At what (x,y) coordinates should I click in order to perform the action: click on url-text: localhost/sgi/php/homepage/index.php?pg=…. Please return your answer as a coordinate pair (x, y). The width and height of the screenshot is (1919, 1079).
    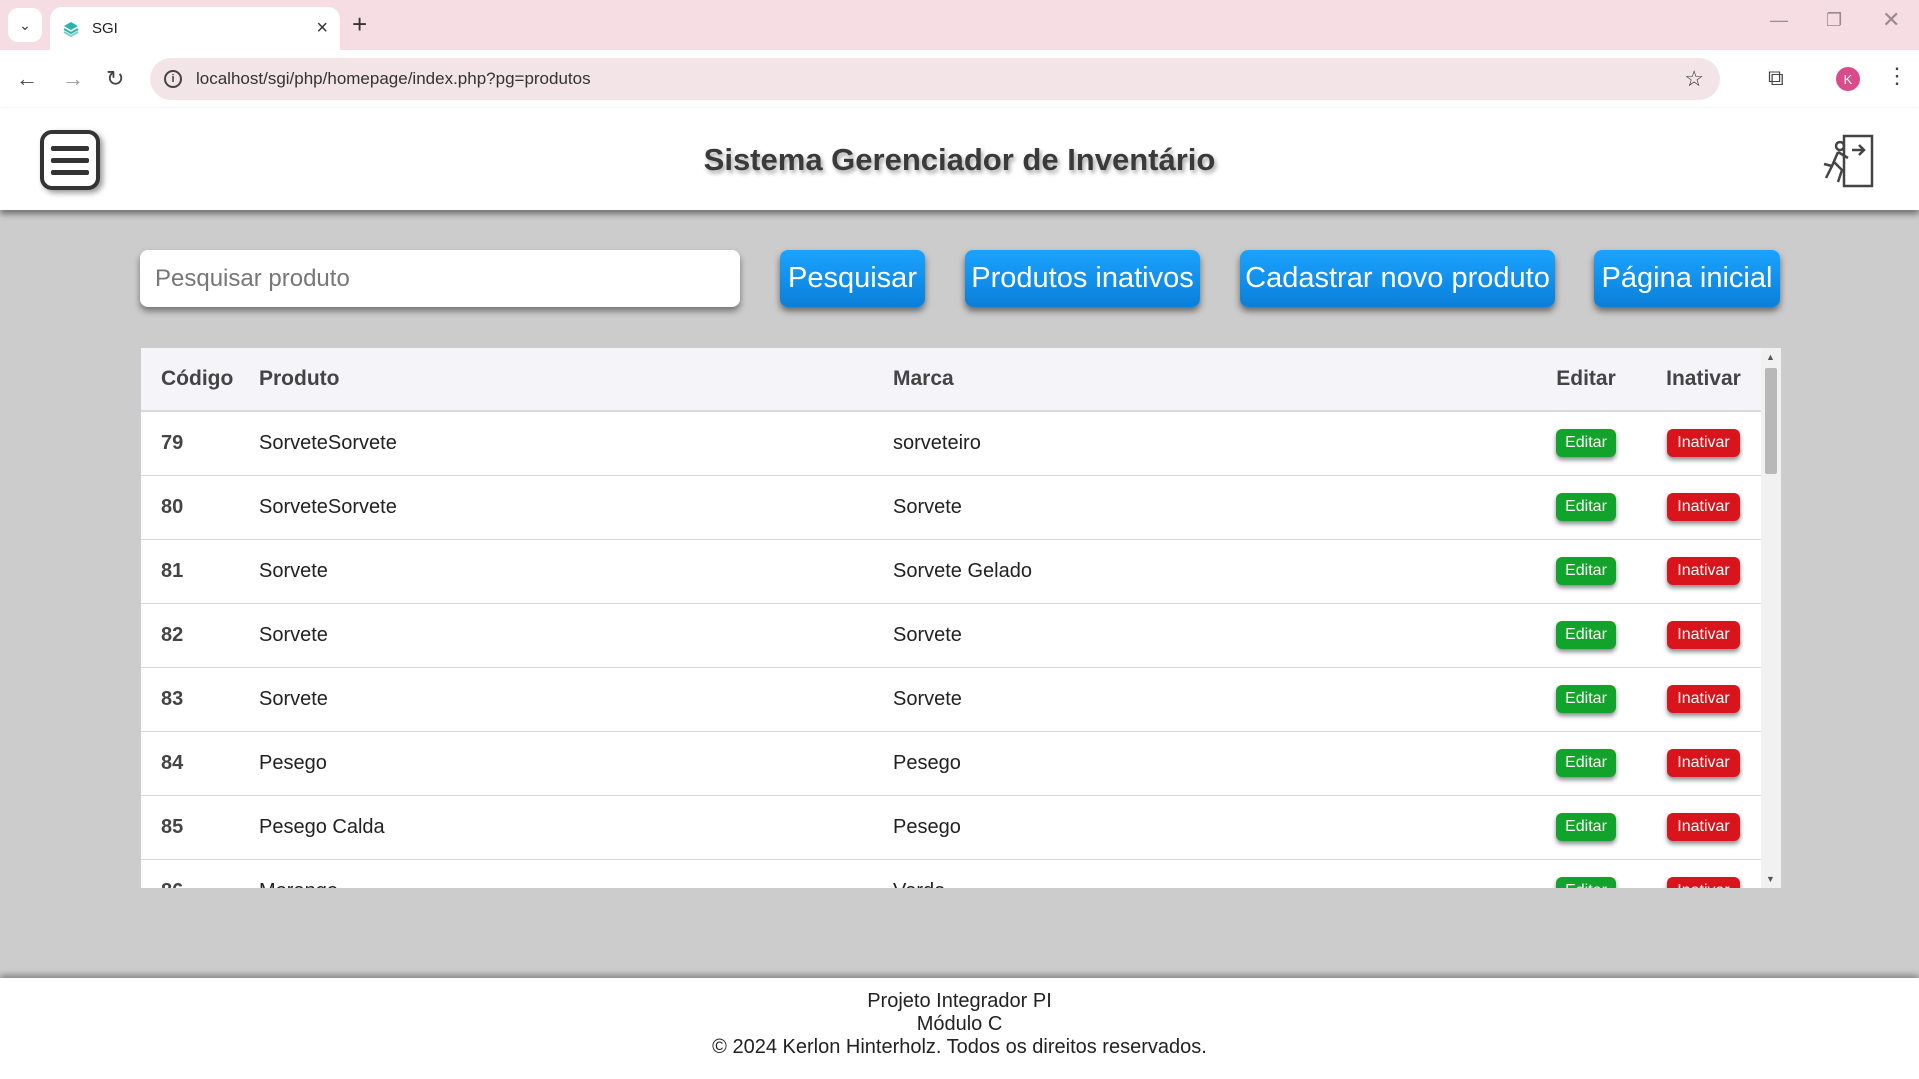
    Looking at the image, I should click on (940, 79).